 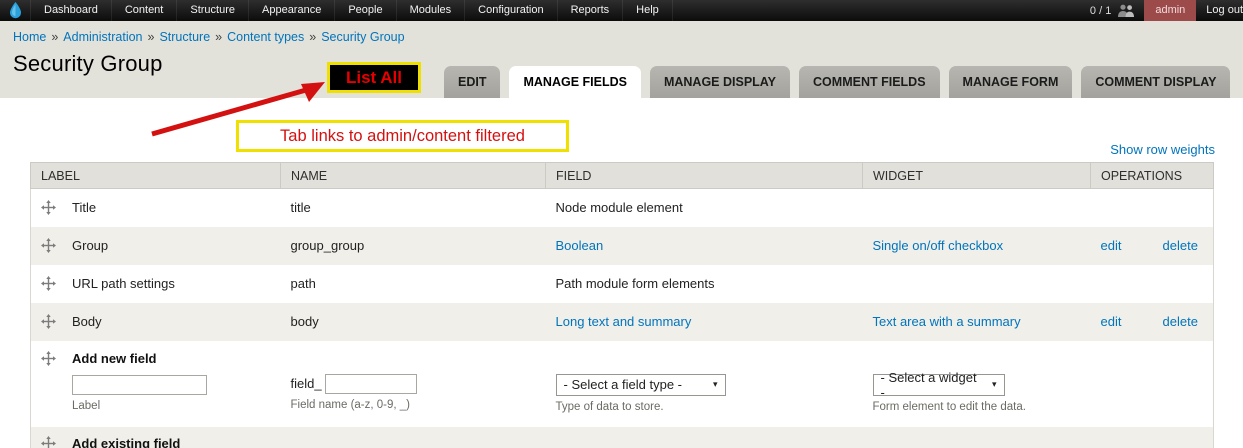 I want to click on logout-link: Log out, so click(x=1219, y=10).